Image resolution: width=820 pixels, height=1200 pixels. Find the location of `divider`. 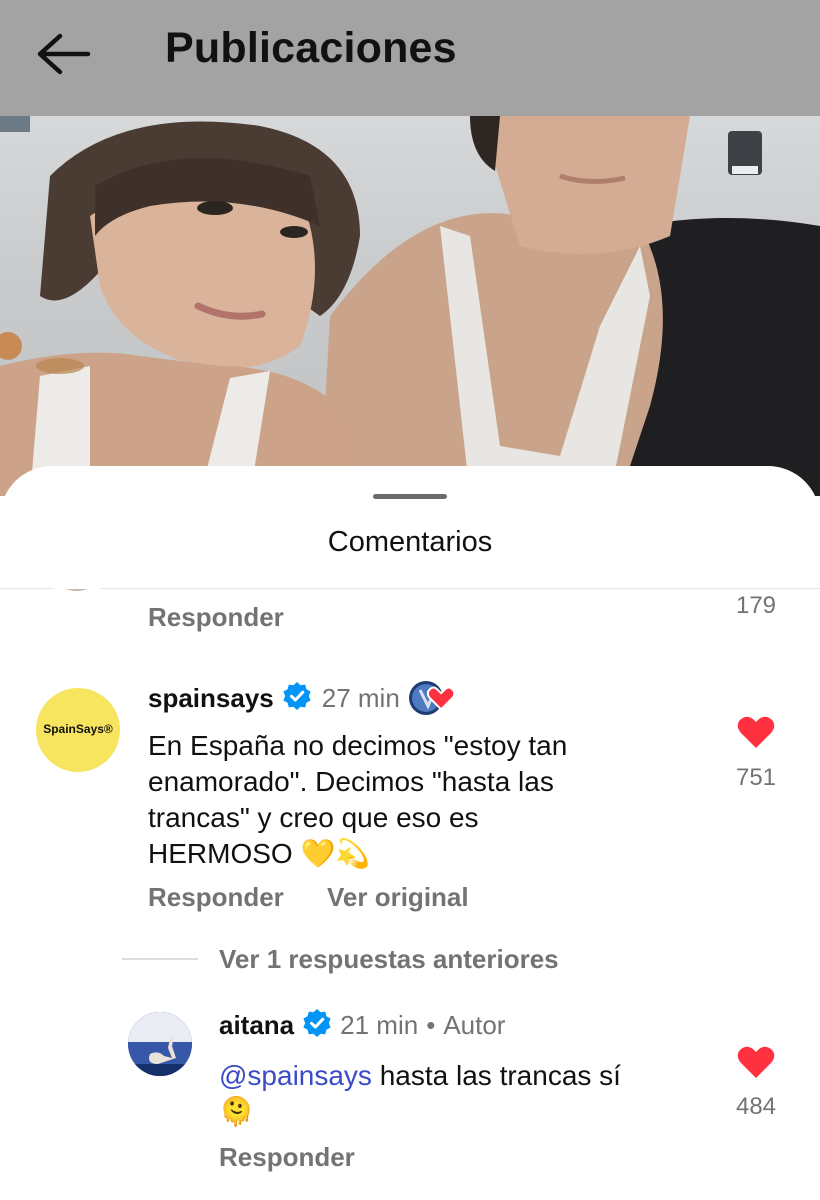

divider is located at coordinates (410, 588).